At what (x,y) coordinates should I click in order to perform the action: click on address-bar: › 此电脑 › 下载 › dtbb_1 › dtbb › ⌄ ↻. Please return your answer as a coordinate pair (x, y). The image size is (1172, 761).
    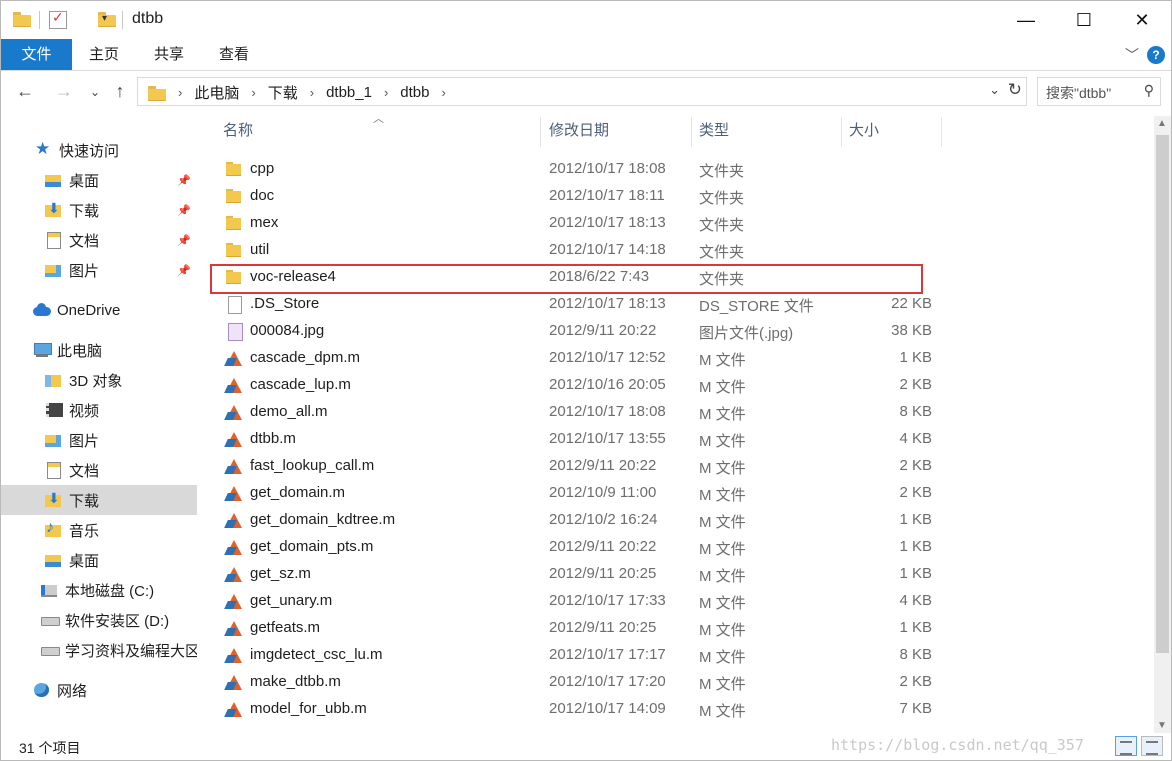
    Looking at the image, I should click on (582, 91).